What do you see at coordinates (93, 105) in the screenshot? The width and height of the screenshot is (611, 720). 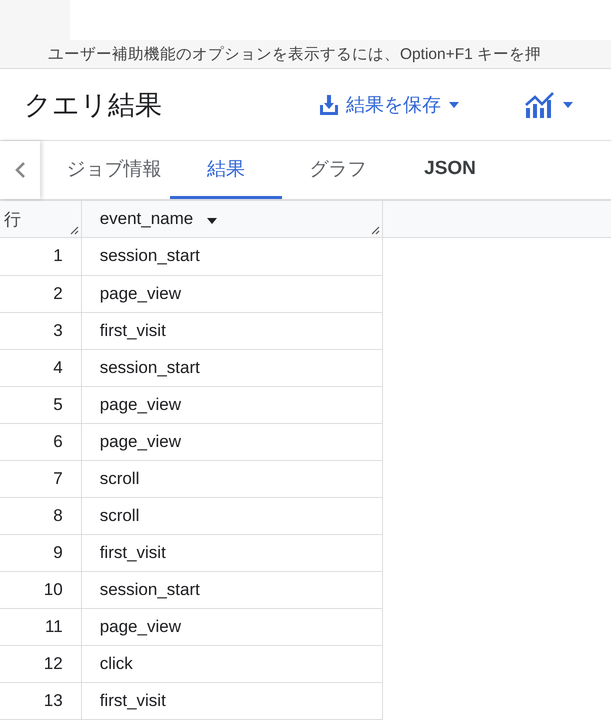 I see `page-title: クエリ結果` at bounding box center [93, 105].